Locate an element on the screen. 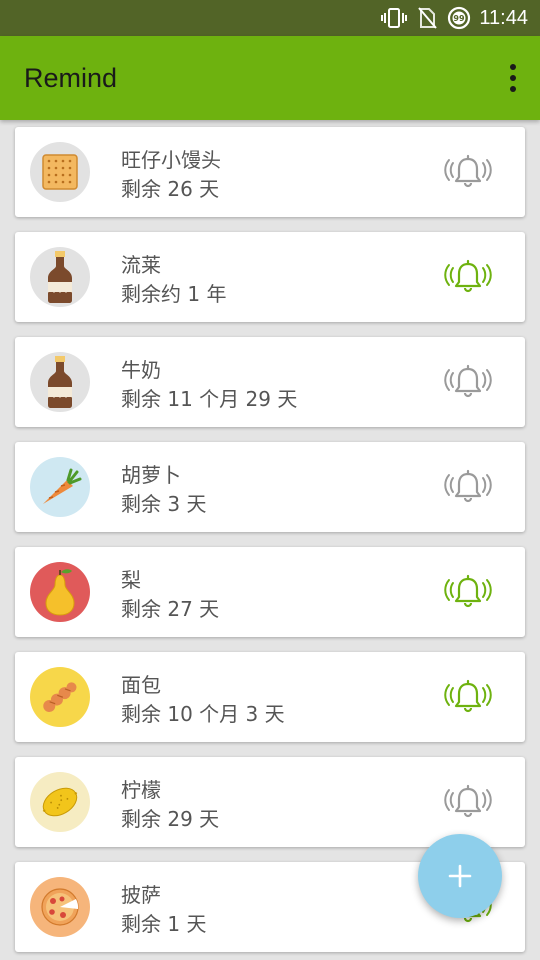 The height and width of the screenshot is (960, 540). lemon-icon is located at coordinates (60, 802).